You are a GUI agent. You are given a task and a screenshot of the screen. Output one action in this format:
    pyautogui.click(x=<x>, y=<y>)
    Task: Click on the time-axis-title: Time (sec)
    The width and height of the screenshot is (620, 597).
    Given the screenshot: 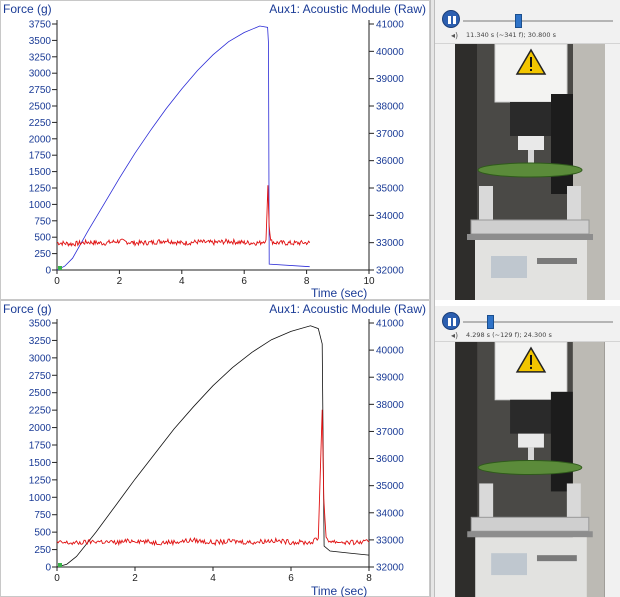 What is the action you would take?
    pyautogui.click(x=339, y=293)
    